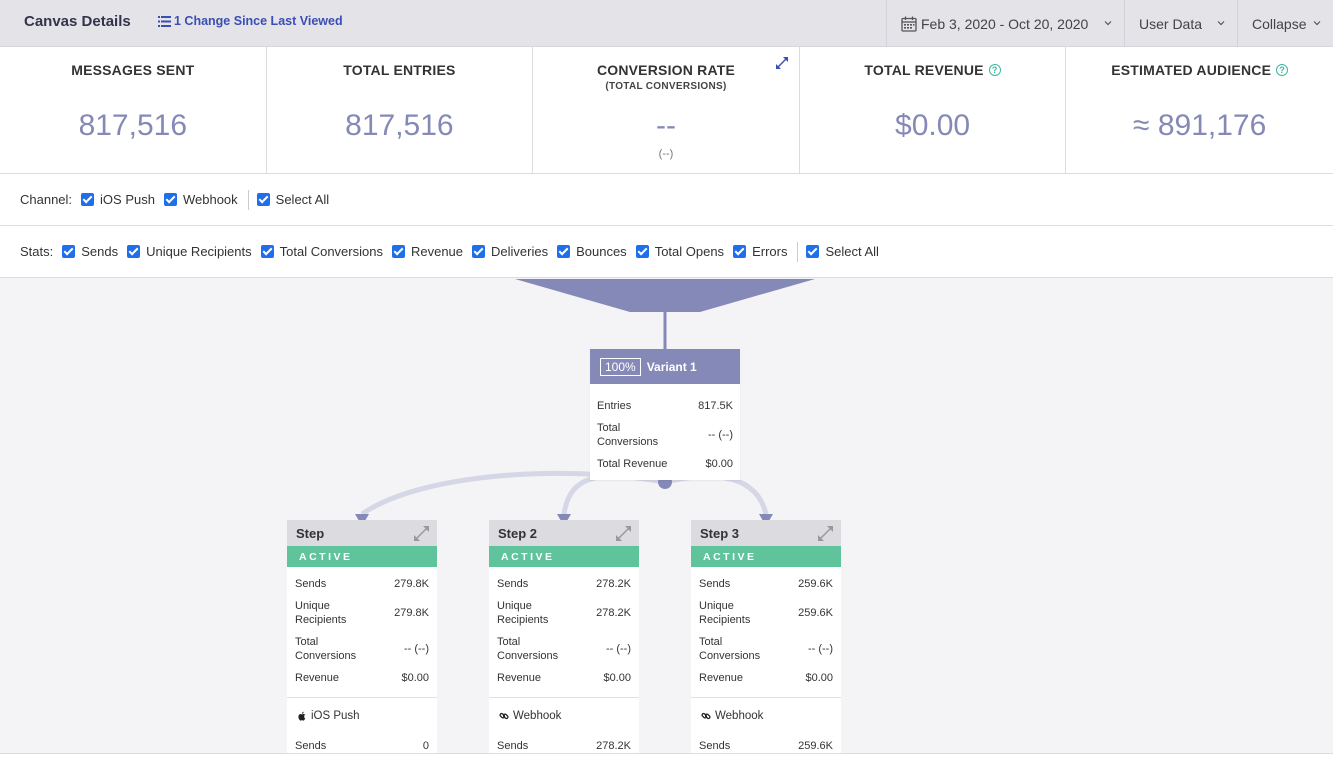 This screenshot has height=764, width=1333. I want to click on step-name: Step 2, so click(518, 533).